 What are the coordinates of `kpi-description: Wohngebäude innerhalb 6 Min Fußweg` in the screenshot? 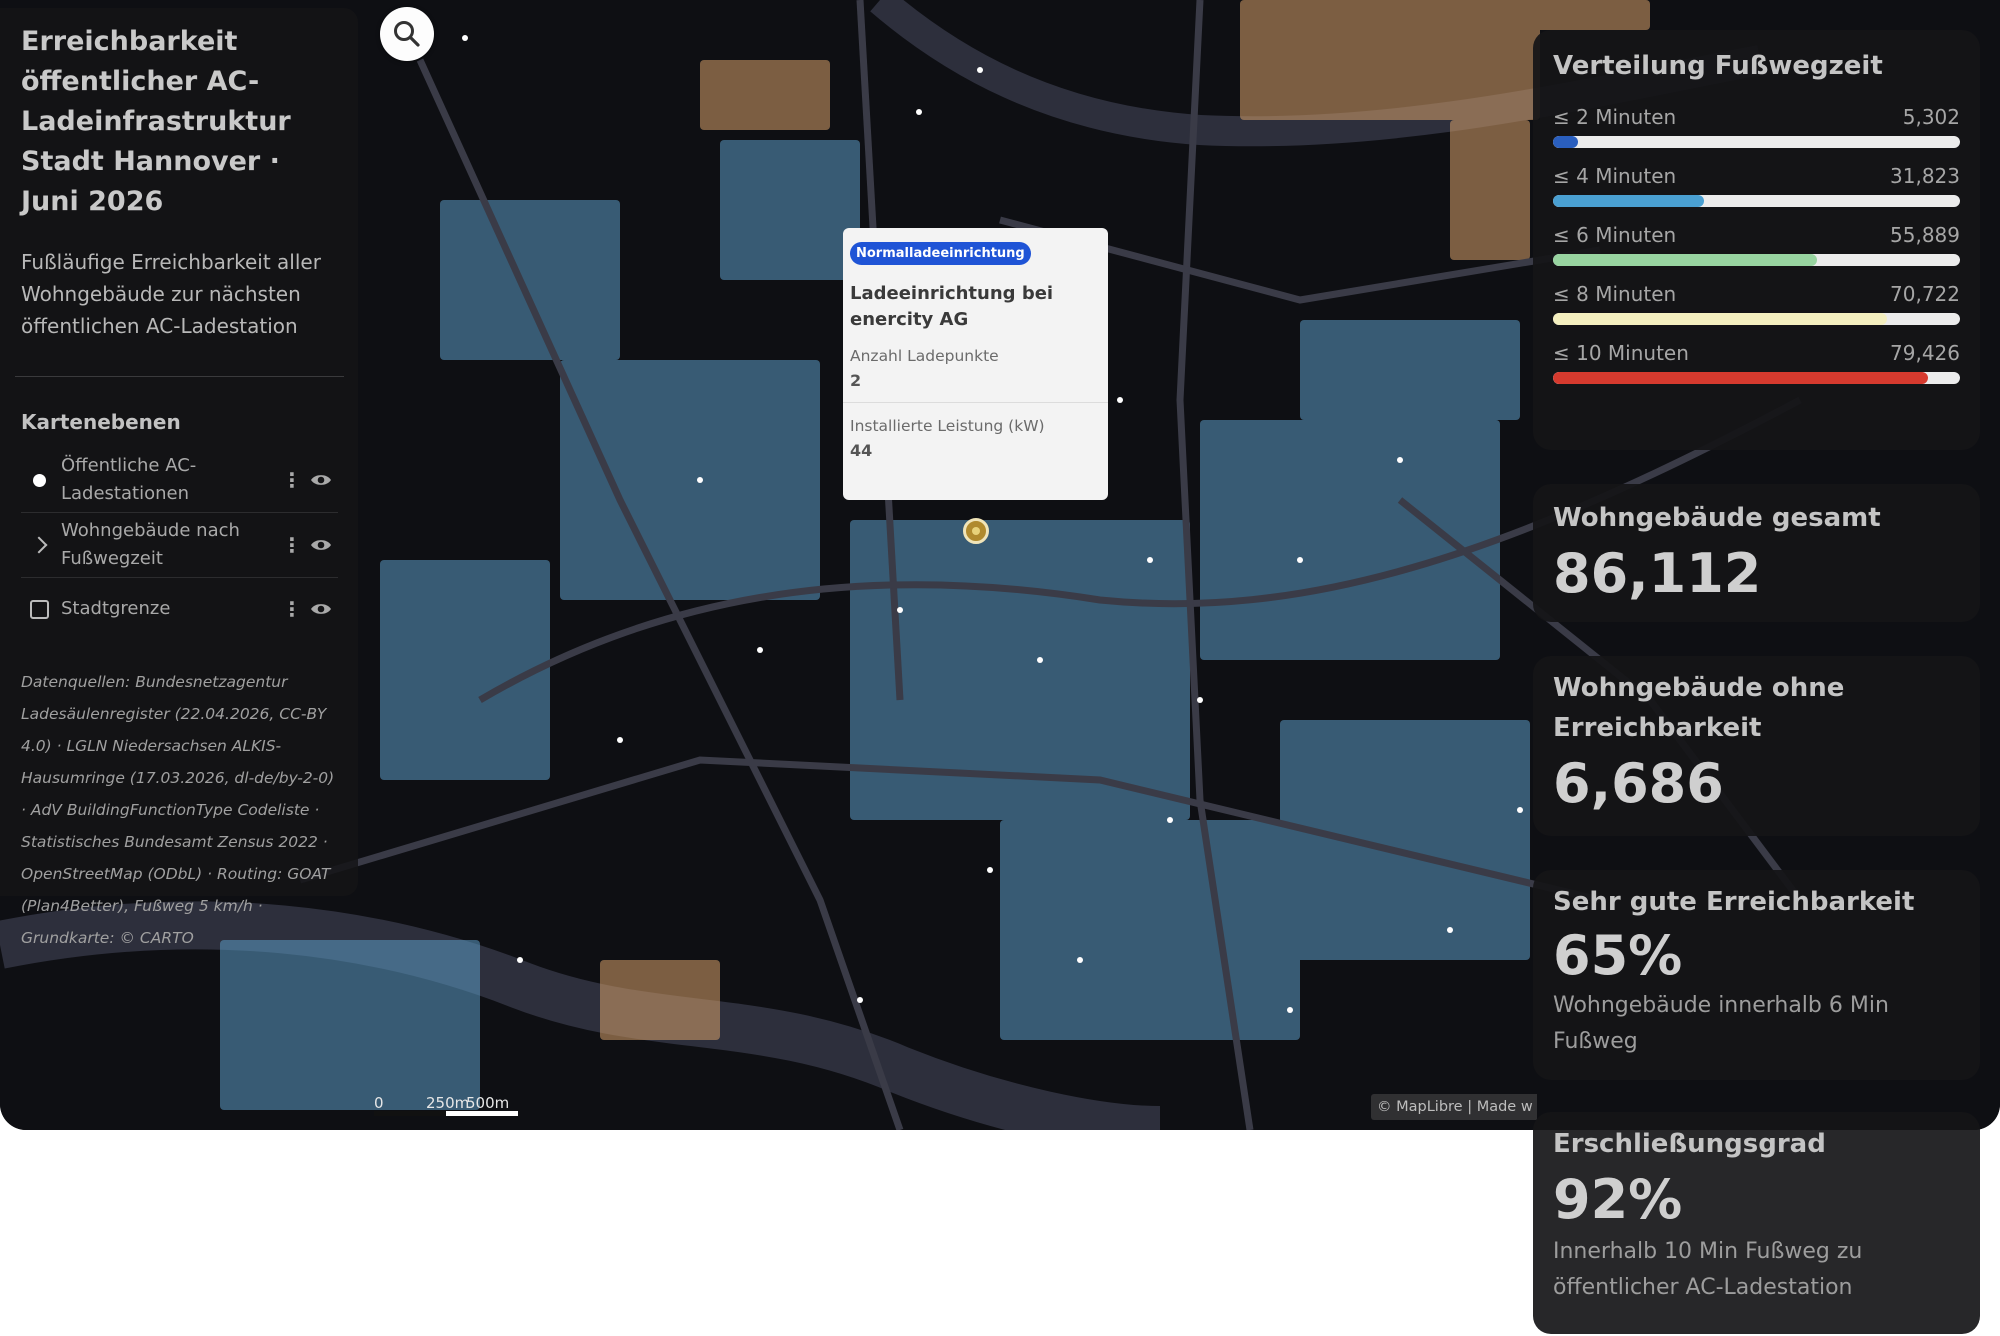 It's located at (1721, 1023).